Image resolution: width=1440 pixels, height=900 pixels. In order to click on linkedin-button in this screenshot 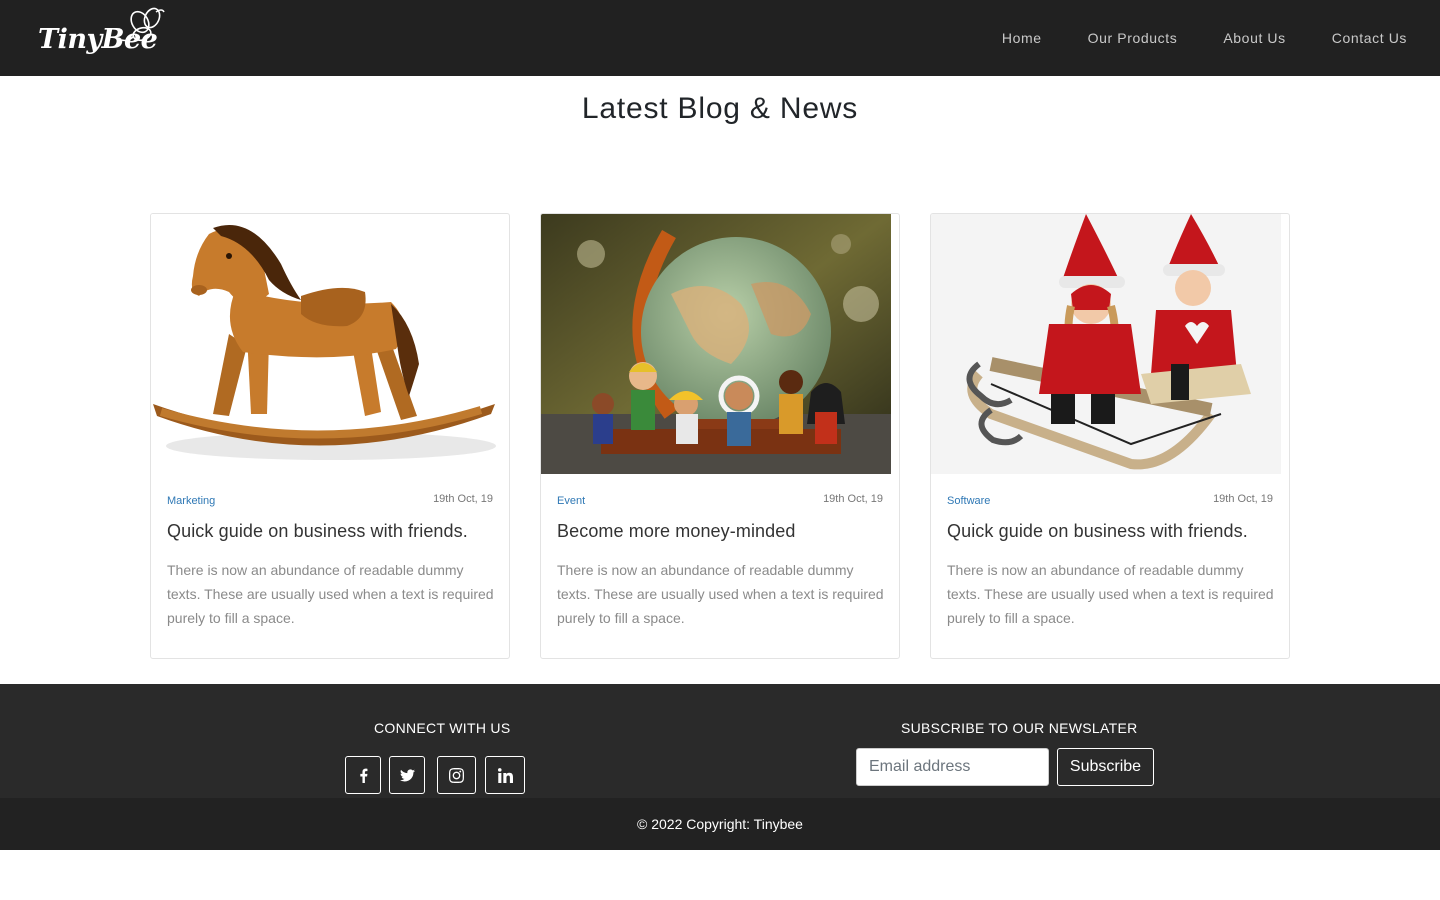, I will do `click(505, 775)`.